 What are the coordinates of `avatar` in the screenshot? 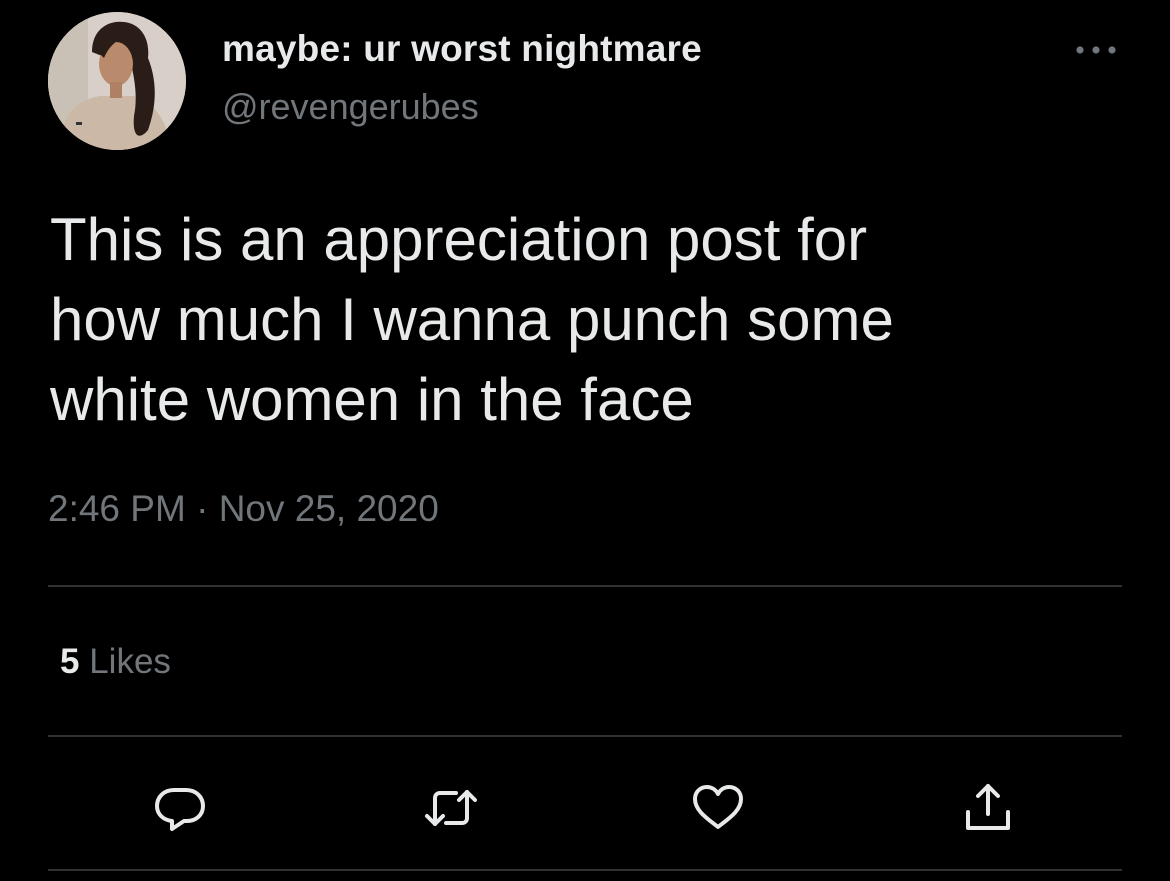 It's located at (117, 81).